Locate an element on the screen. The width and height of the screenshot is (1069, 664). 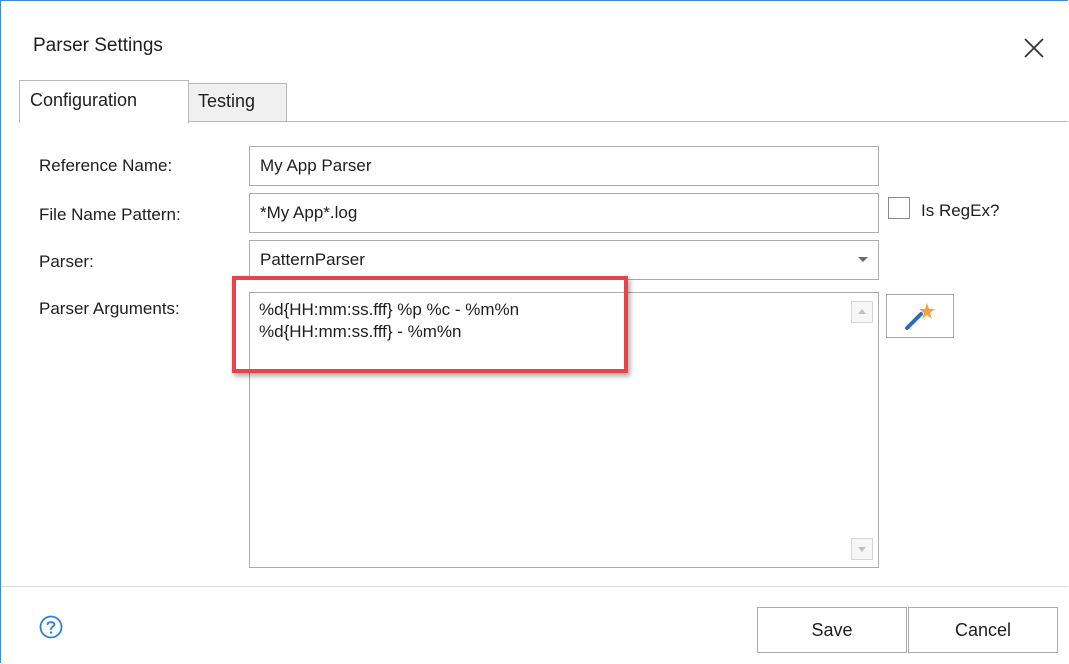
parser-select: PatternParser is located at coordinates (564, 260).